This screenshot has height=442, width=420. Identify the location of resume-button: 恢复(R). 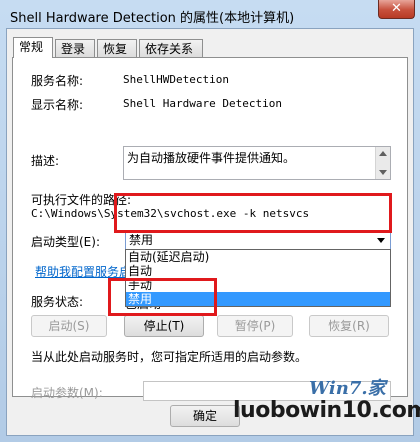
(349, 326).